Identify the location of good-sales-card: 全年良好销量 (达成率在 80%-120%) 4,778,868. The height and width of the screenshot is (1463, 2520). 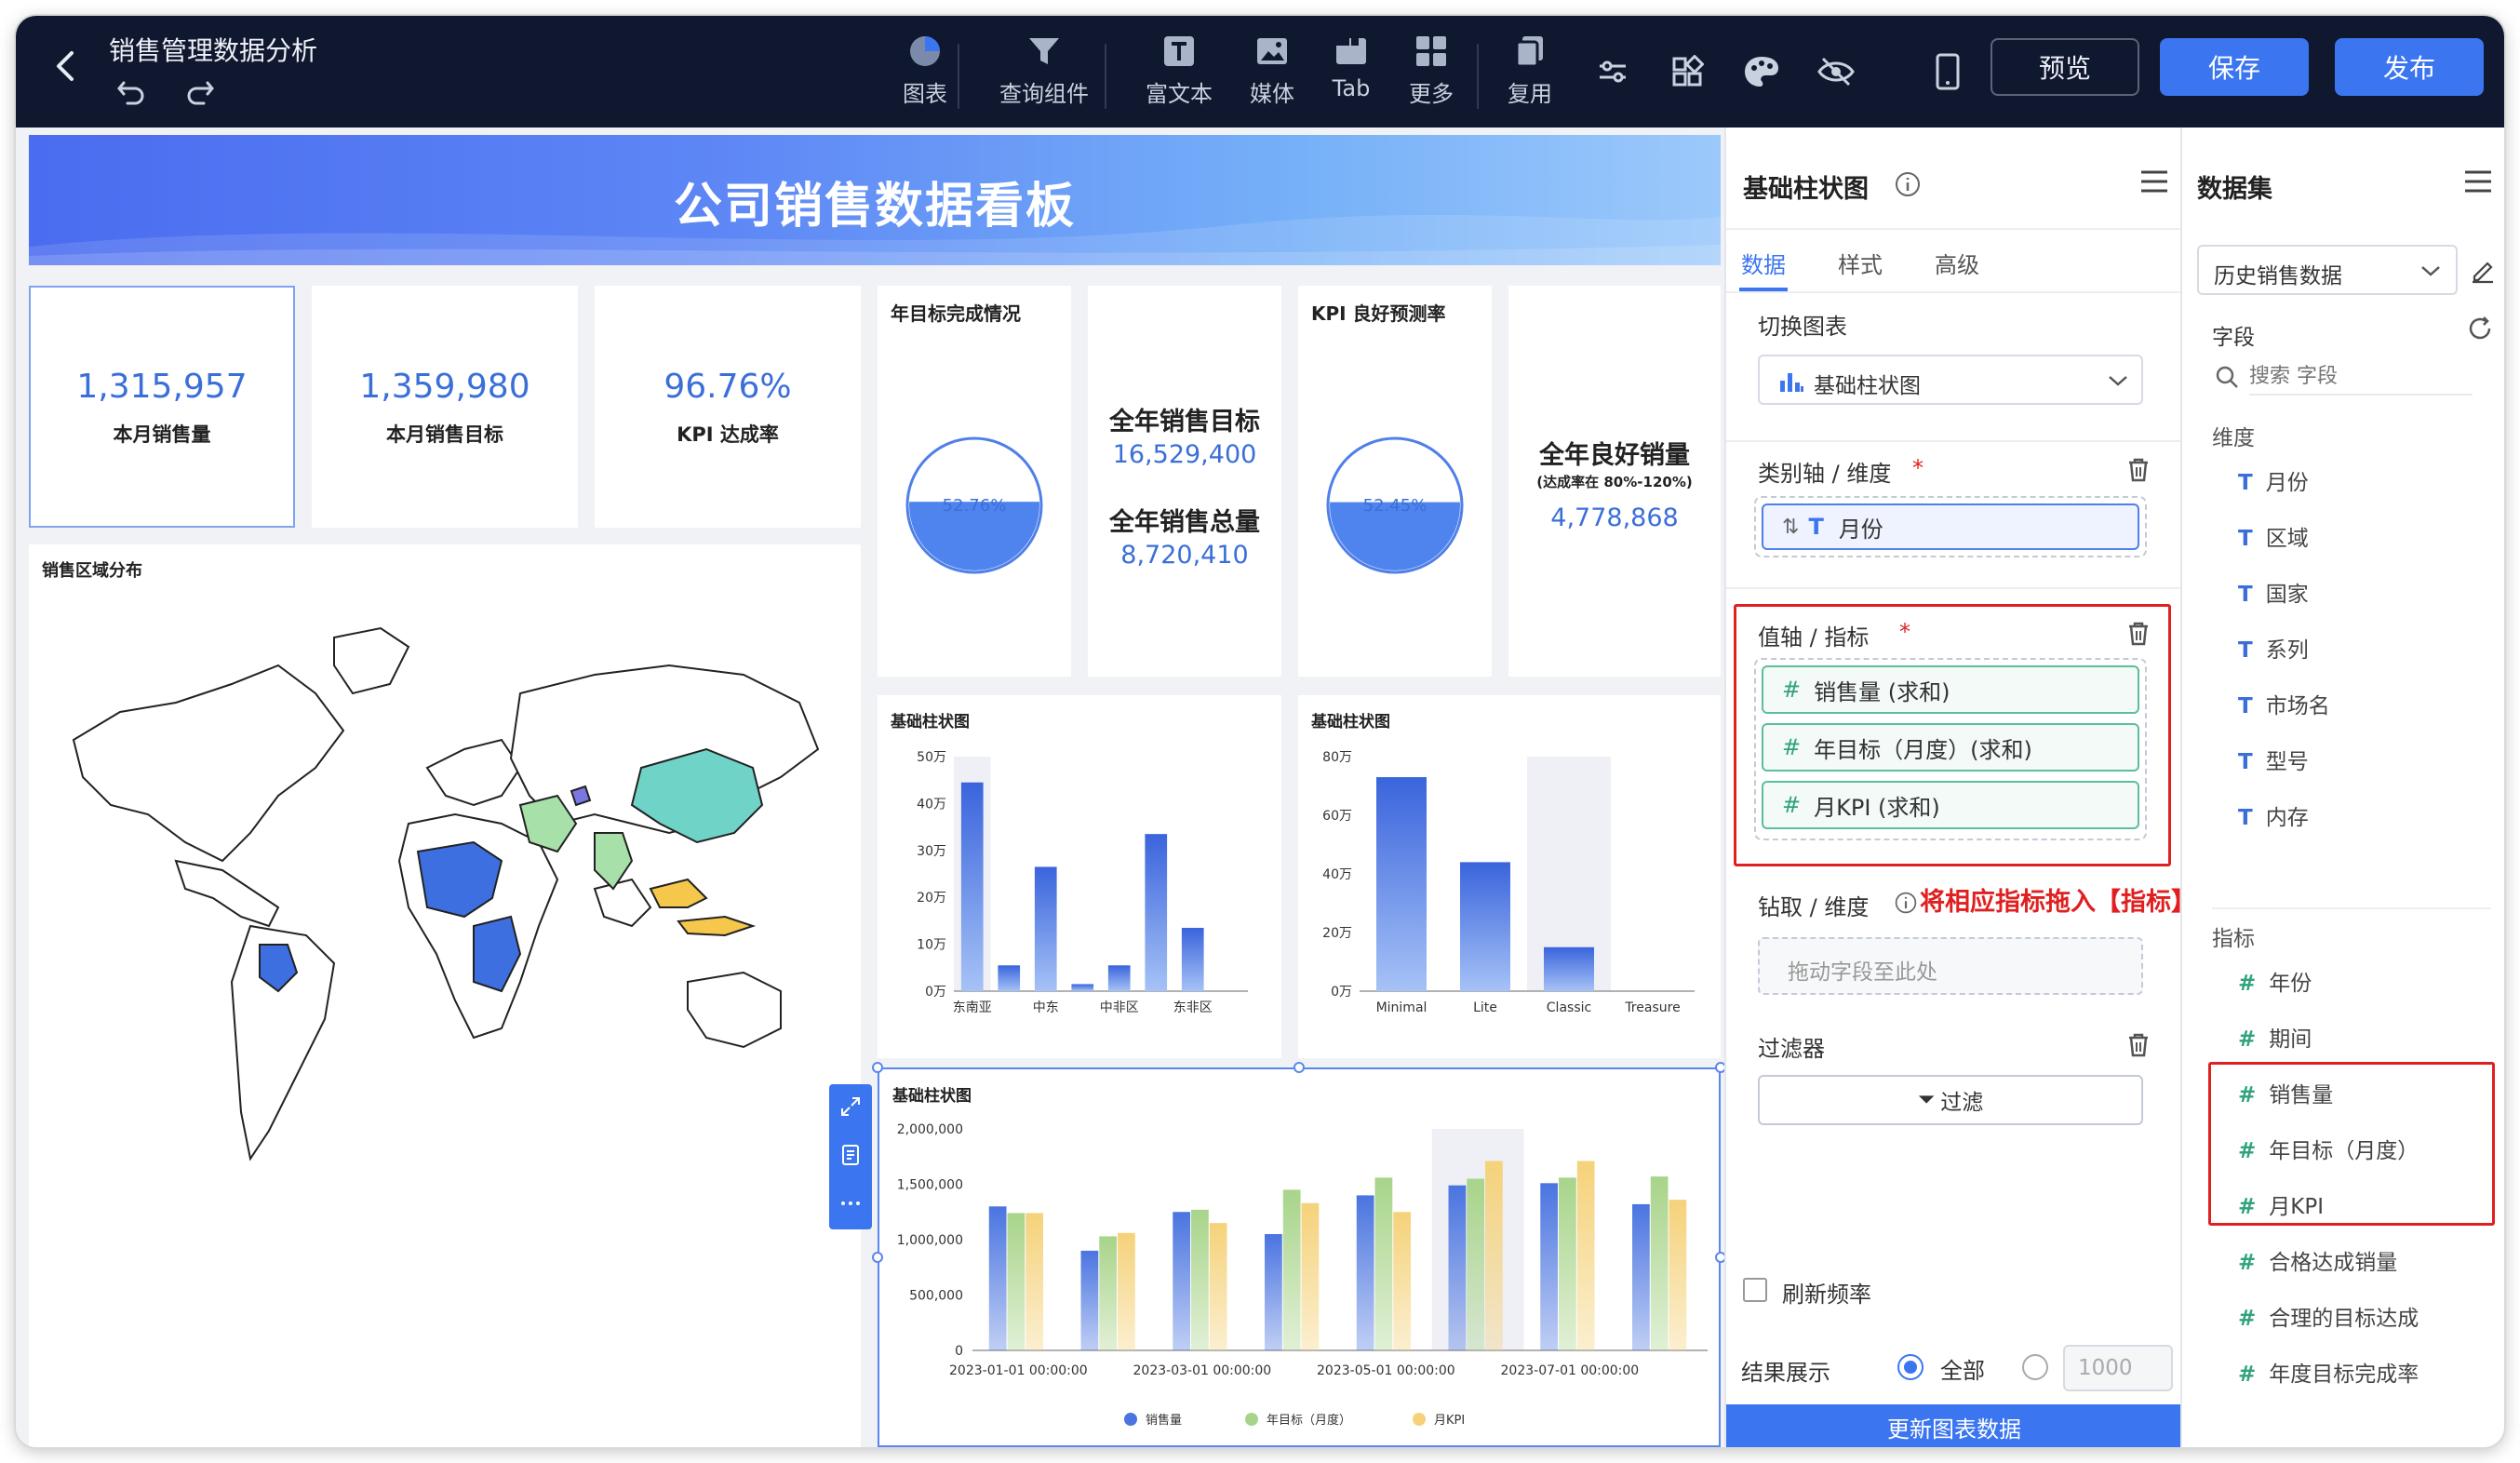
(1614, 481).